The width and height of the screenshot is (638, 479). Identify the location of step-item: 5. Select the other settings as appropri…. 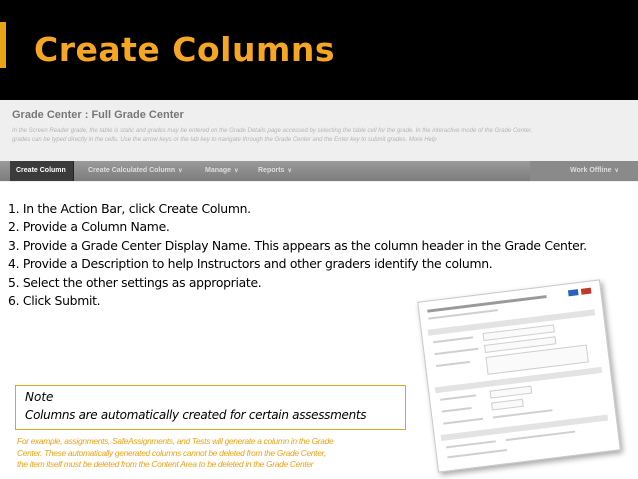
(135, 282).